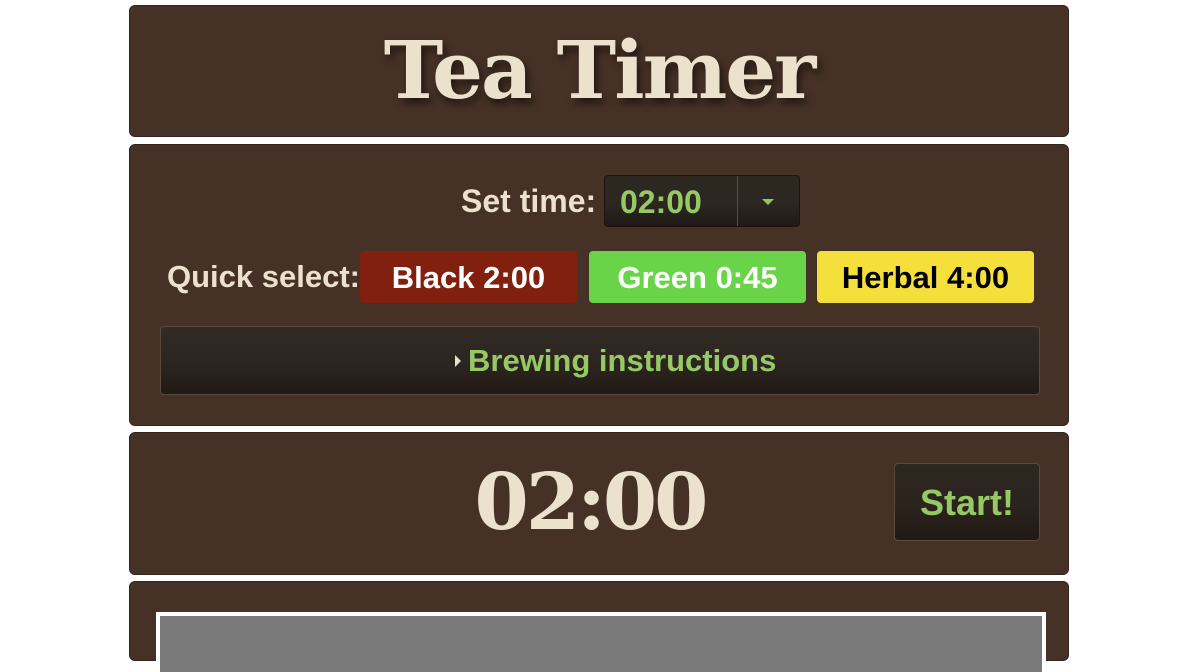 The image size is (1200, 672). What do you see at coordinates (529, 201) in the screenshot?
I see `set-time-label: Set time:` at bounding box center [529, 201].